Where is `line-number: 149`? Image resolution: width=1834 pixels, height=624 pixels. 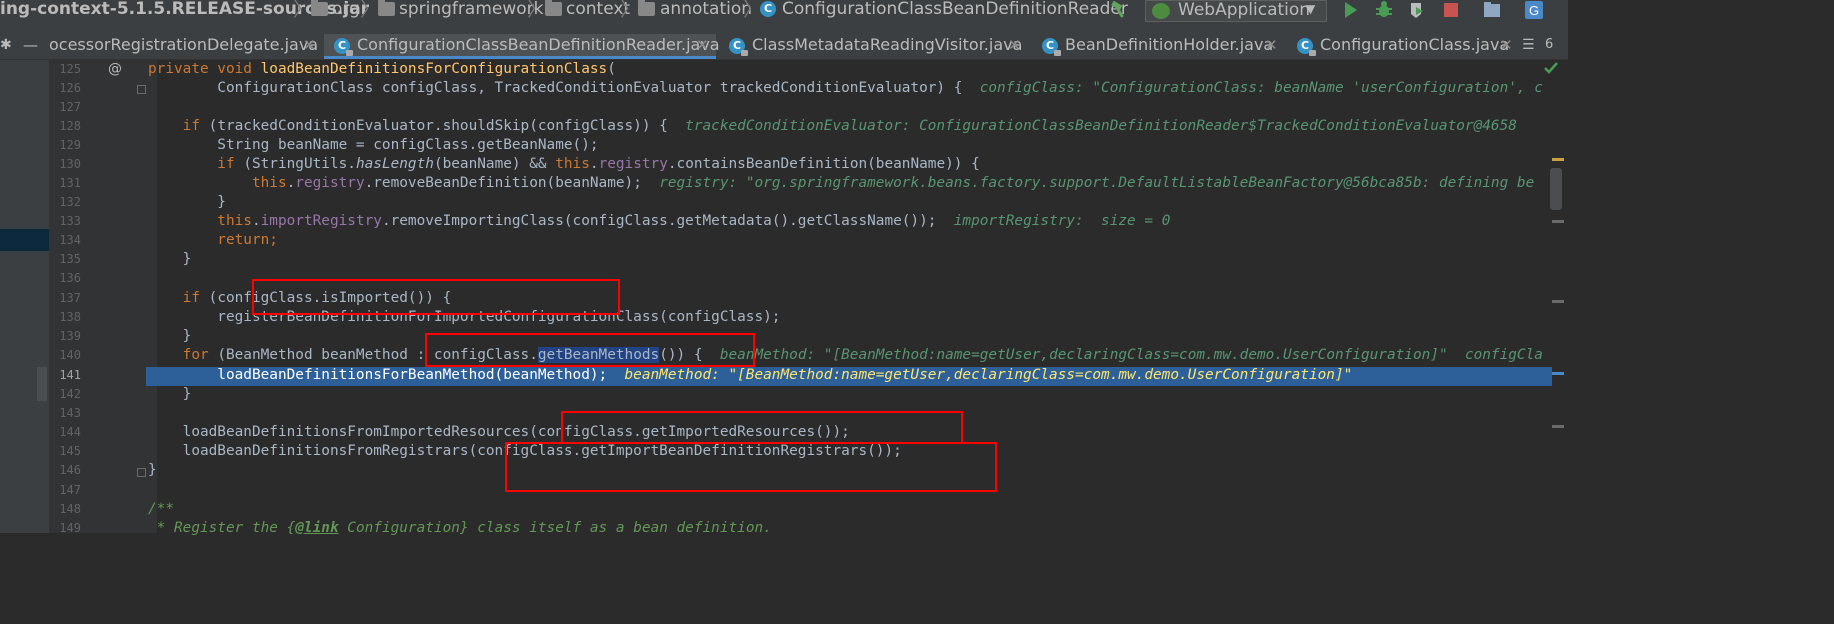 line-number: 149 is located at coordinates (65, 528).